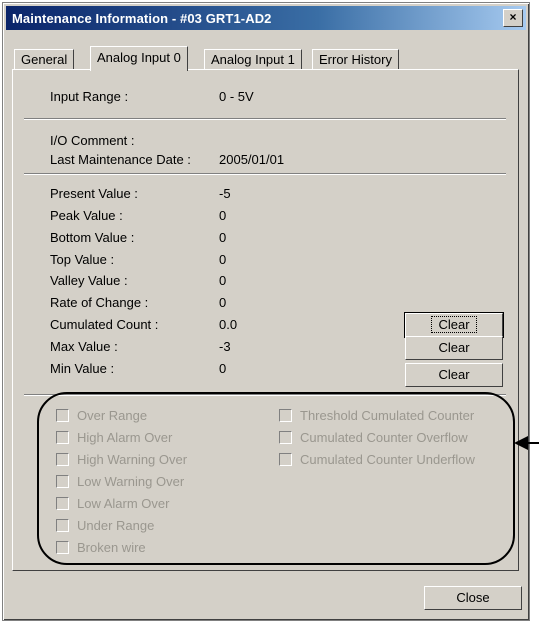 This screenshot has height=623, width=539. I want to click on checkbox-high-alarm-over: High Alarm Over, so click(114, 438).